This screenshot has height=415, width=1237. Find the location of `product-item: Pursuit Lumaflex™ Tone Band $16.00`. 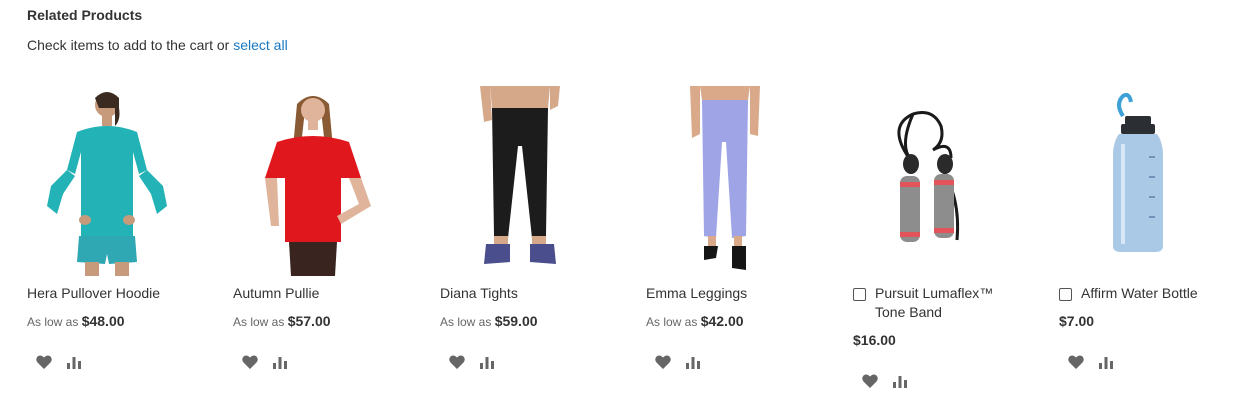

product-item: Pursuit Lumaflex™ Tone Band $16.00 is located at coordinates (948, 238).